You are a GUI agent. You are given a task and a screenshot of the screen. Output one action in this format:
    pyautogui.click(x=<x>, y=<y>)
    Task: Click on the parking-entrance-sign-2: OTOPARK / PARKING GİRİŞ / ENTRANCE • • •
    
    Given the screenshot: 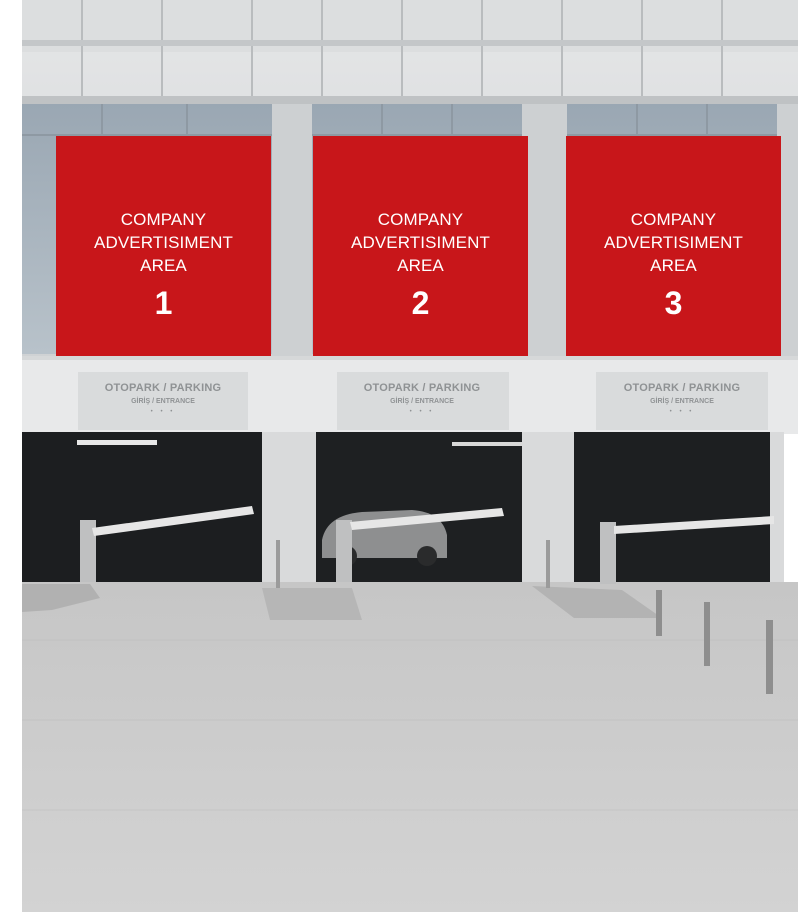 What is the action you would take?
    pyautogui.click(x=422, y=401)
    